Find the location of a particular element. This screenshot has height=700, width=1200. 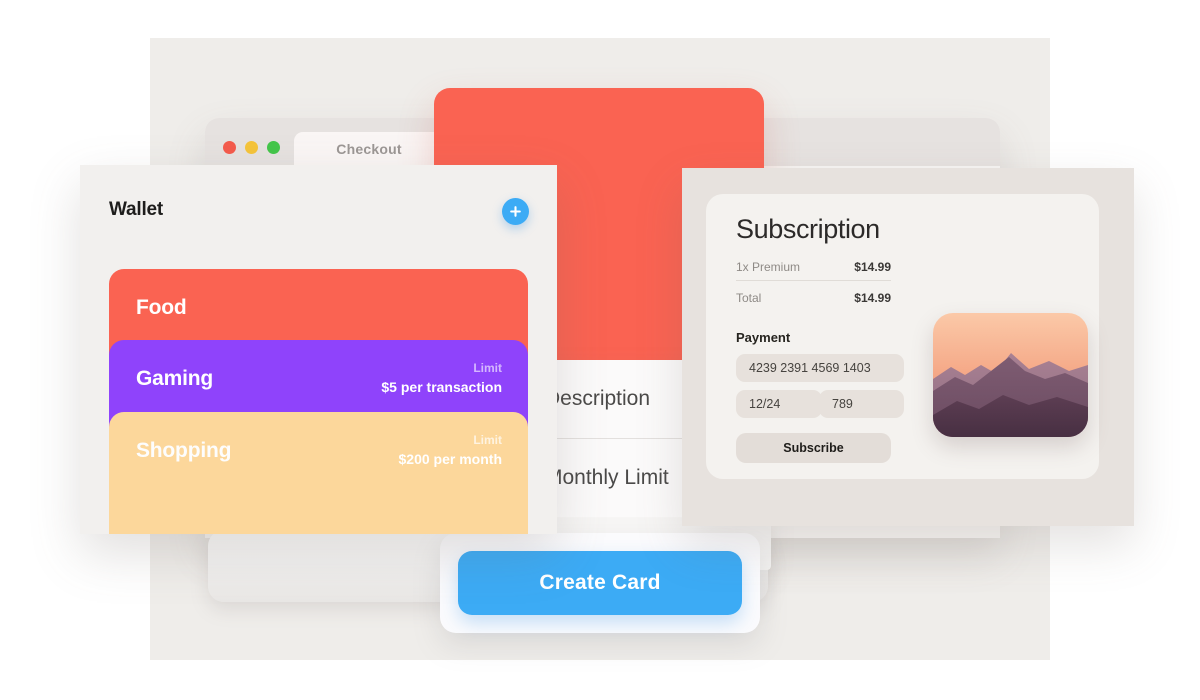

wallet-header: Wallet is located at coordinates (318, 215).